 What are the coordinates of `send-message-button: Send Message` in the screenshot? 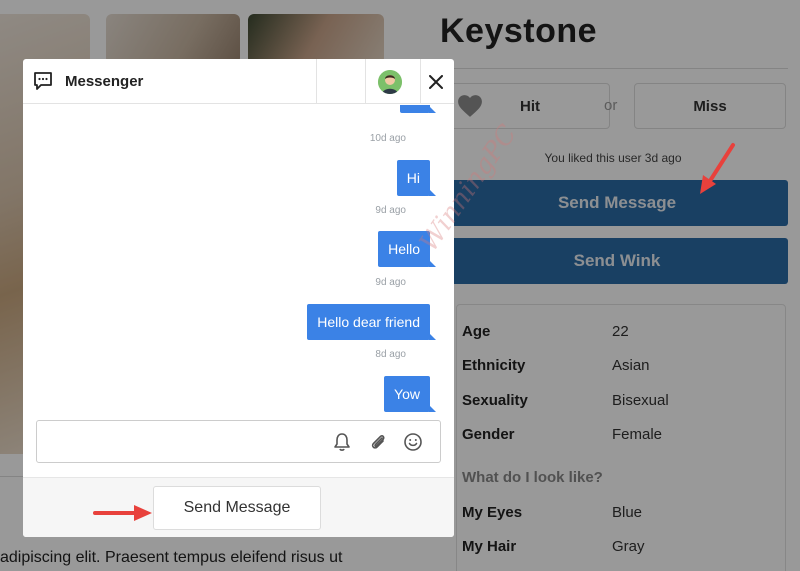 It's located at (237, 508).